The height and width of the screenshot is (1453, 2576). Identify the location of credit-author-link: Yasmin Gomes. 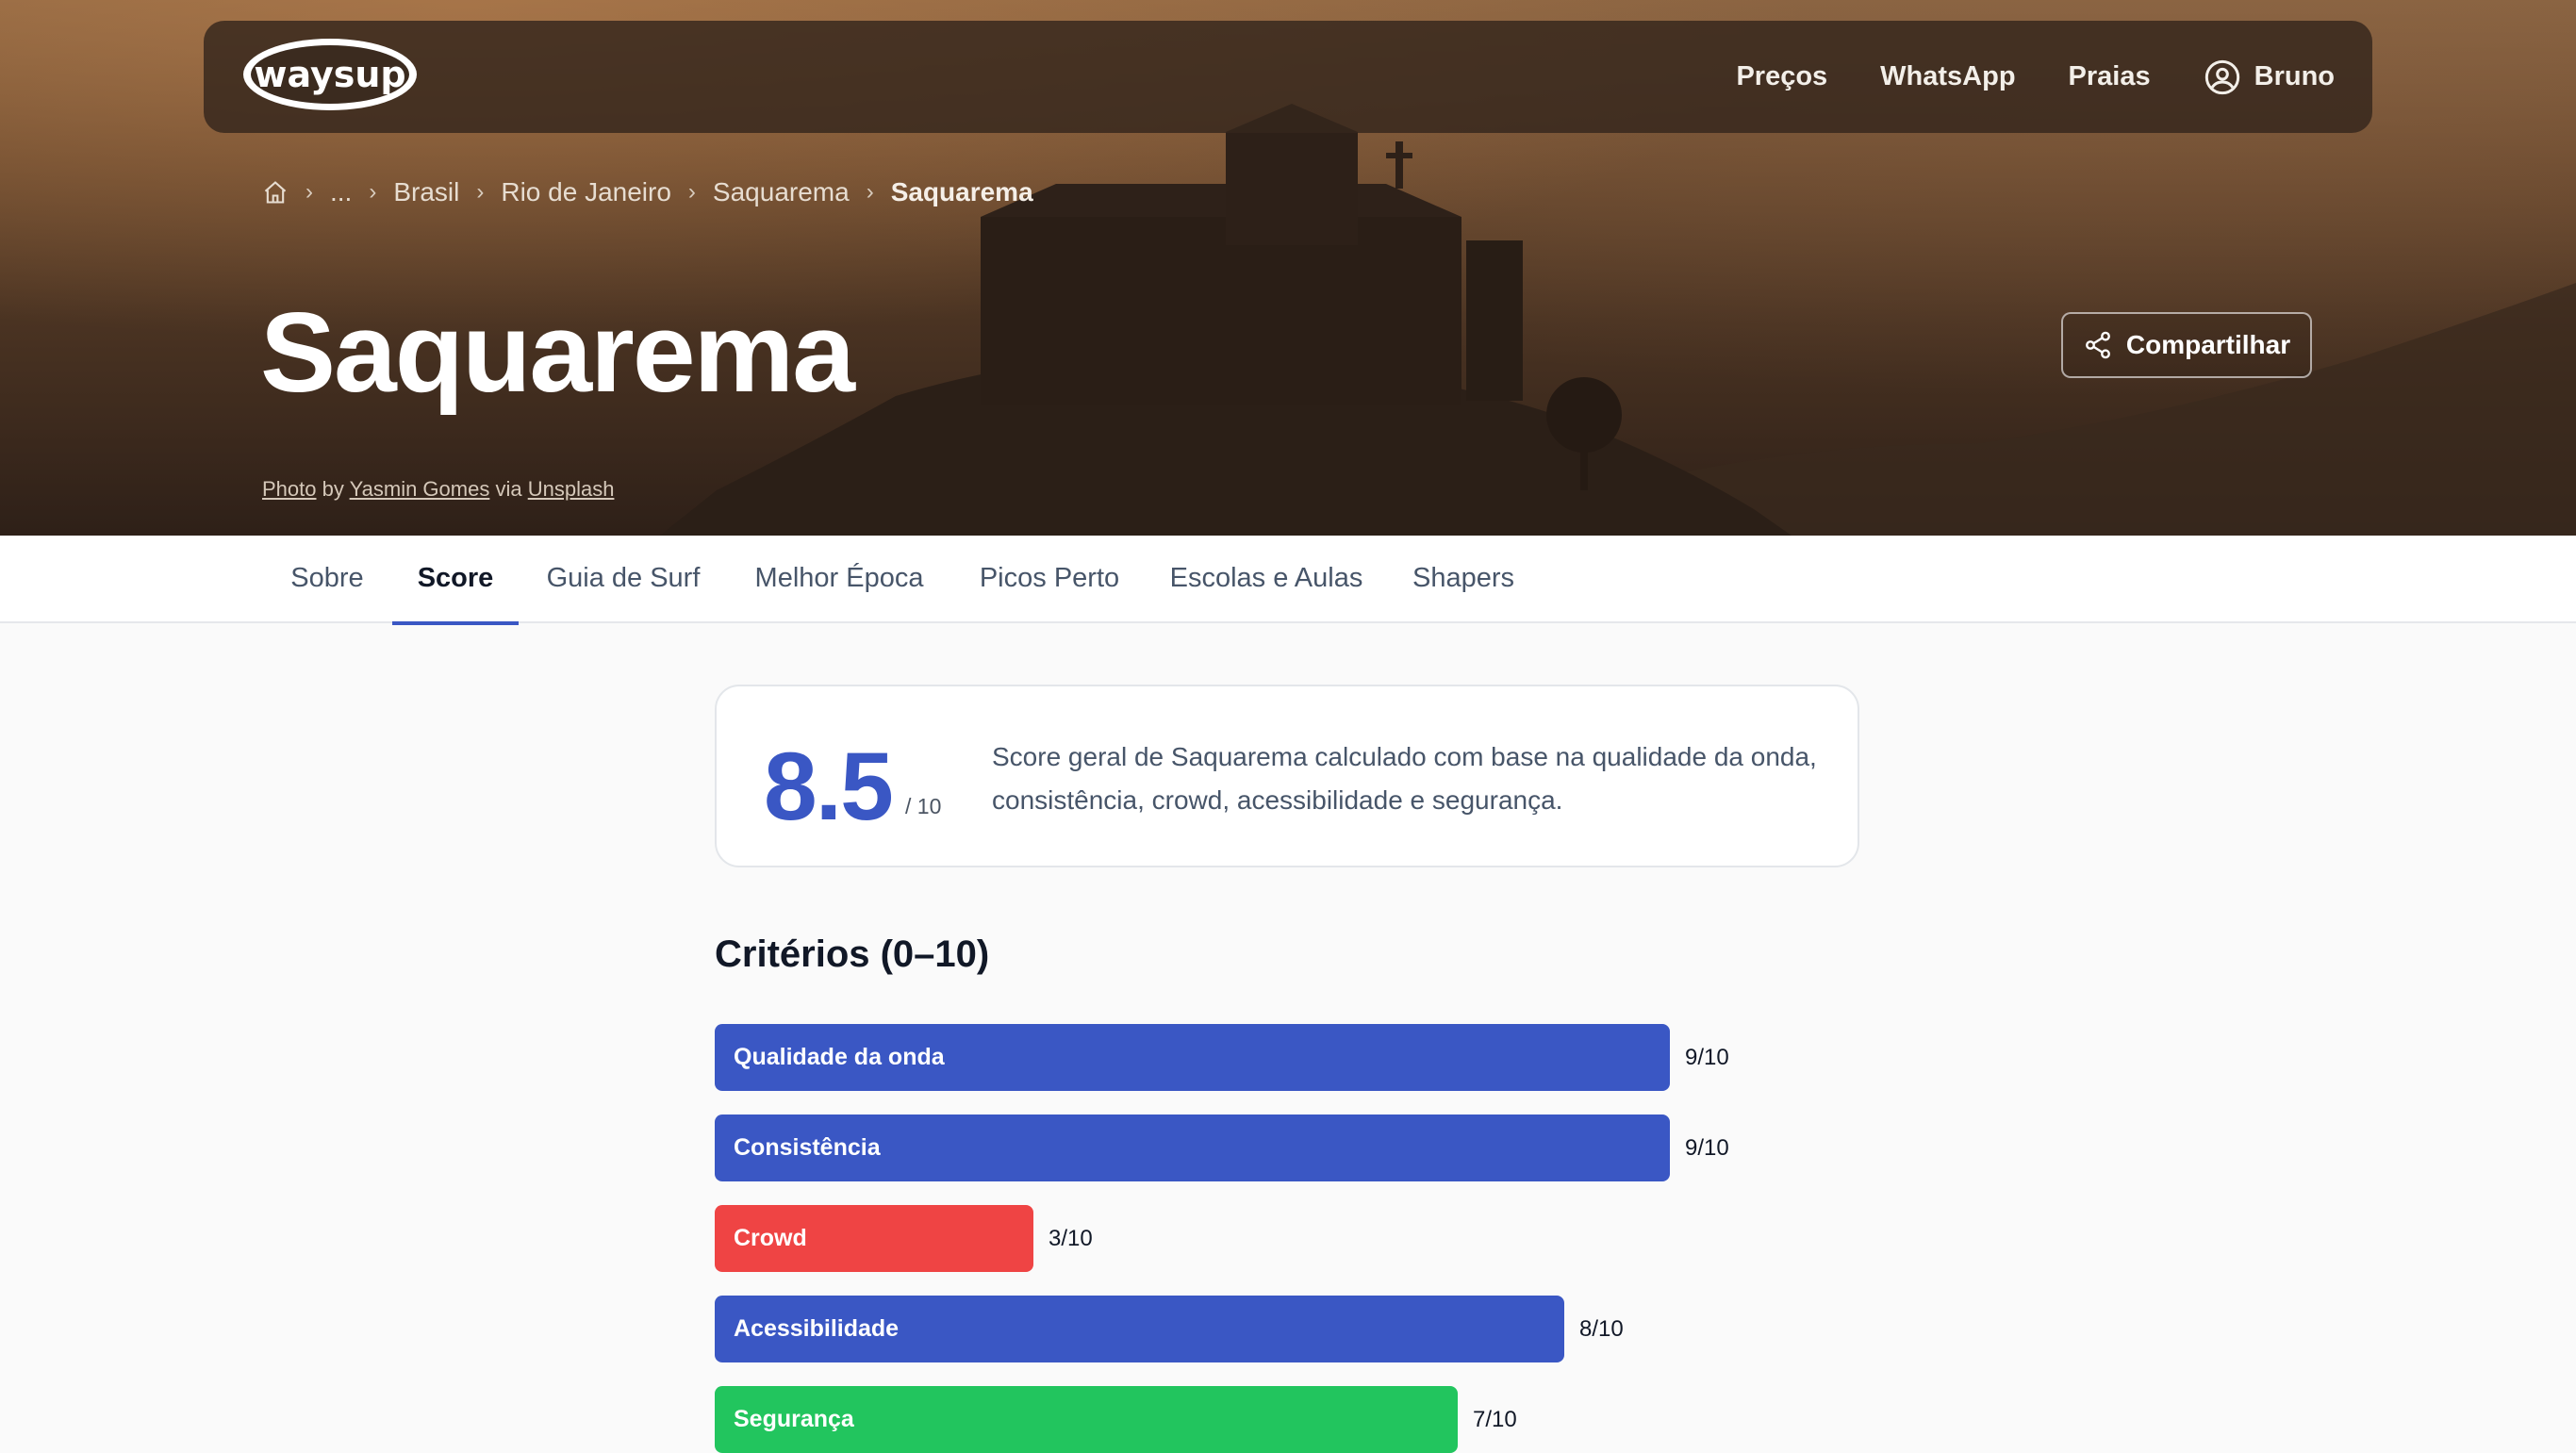
(420, 489).